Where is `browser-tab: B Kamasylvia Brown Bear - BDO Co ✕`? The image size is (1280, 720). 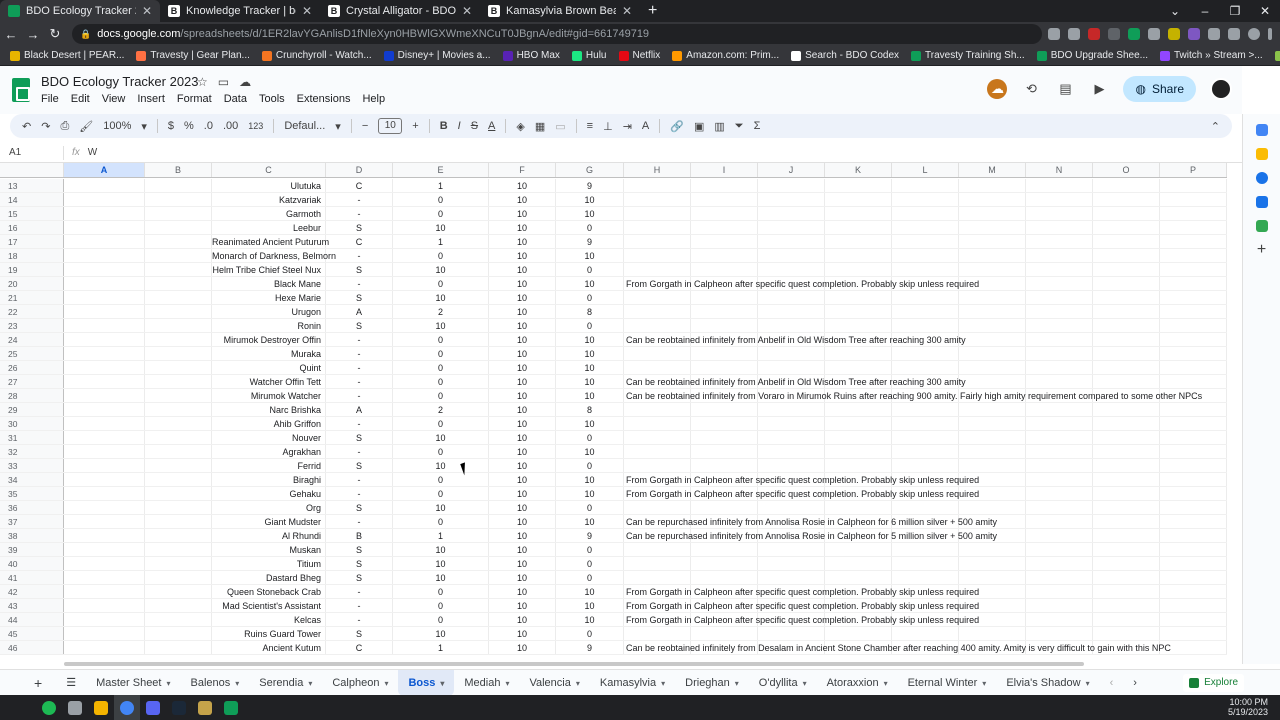
browser-tab: B Kamasylvia Brown Bear - BDO Co ✕ is located at coordinates (560, 11).